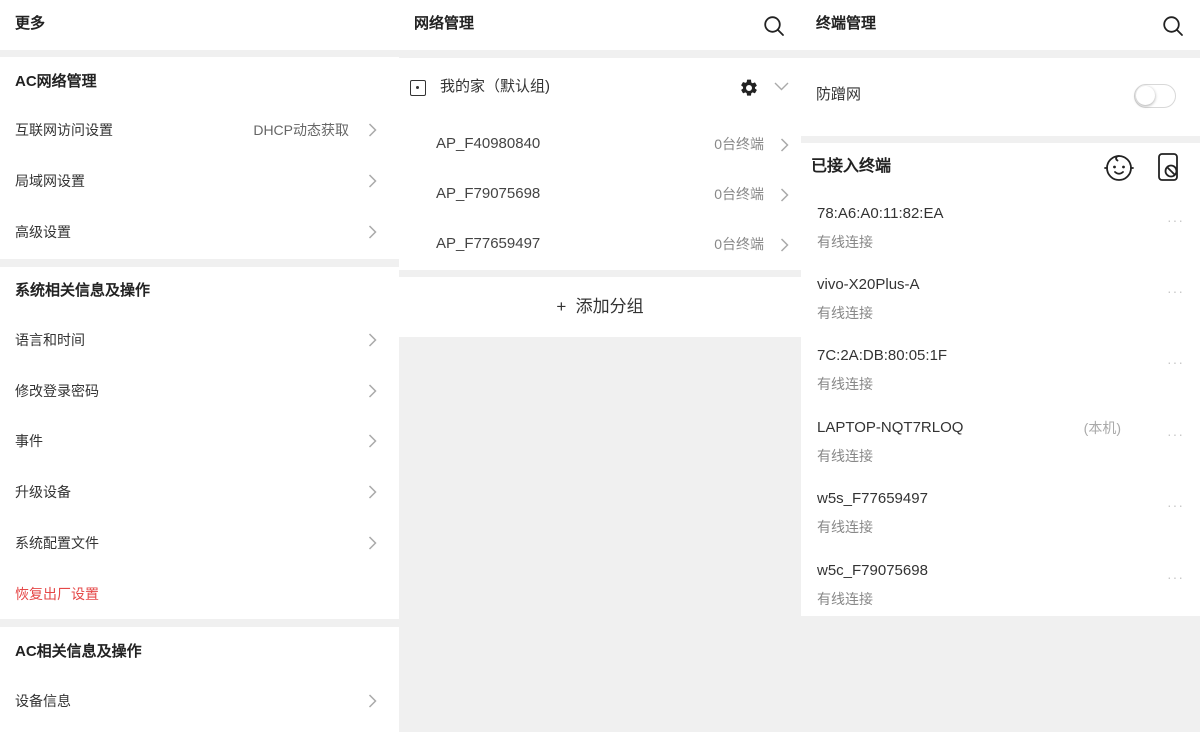 This screenshot has width=1200, height=732. Describe the element at coordinates (199, 340) in the screenshot. I see `menu-item-language-time: 语言和时间` at that location.